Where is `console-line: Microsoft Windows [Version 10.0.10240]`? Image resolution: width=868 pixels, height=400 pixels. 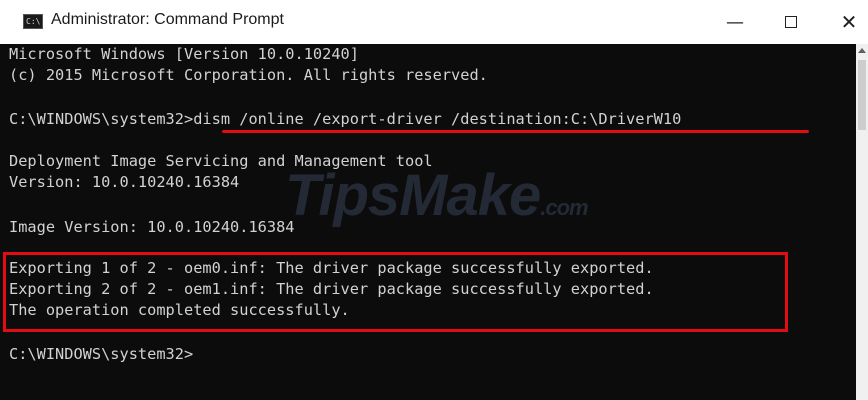 console-line: Microsoft Windows [Version 10.0.10240] is located at coordinates (184, 54).